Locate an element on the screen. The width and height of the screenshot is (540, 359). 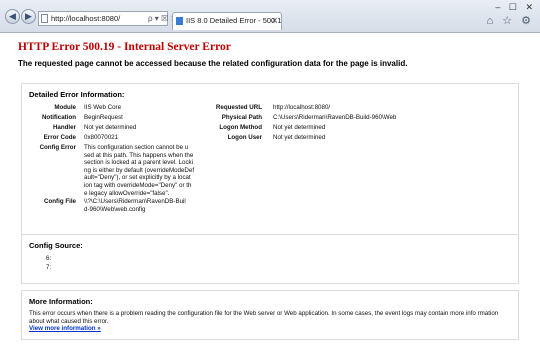
config-error-line: ng is either by default (overrideModeDef is located at coordinates (139, 170).